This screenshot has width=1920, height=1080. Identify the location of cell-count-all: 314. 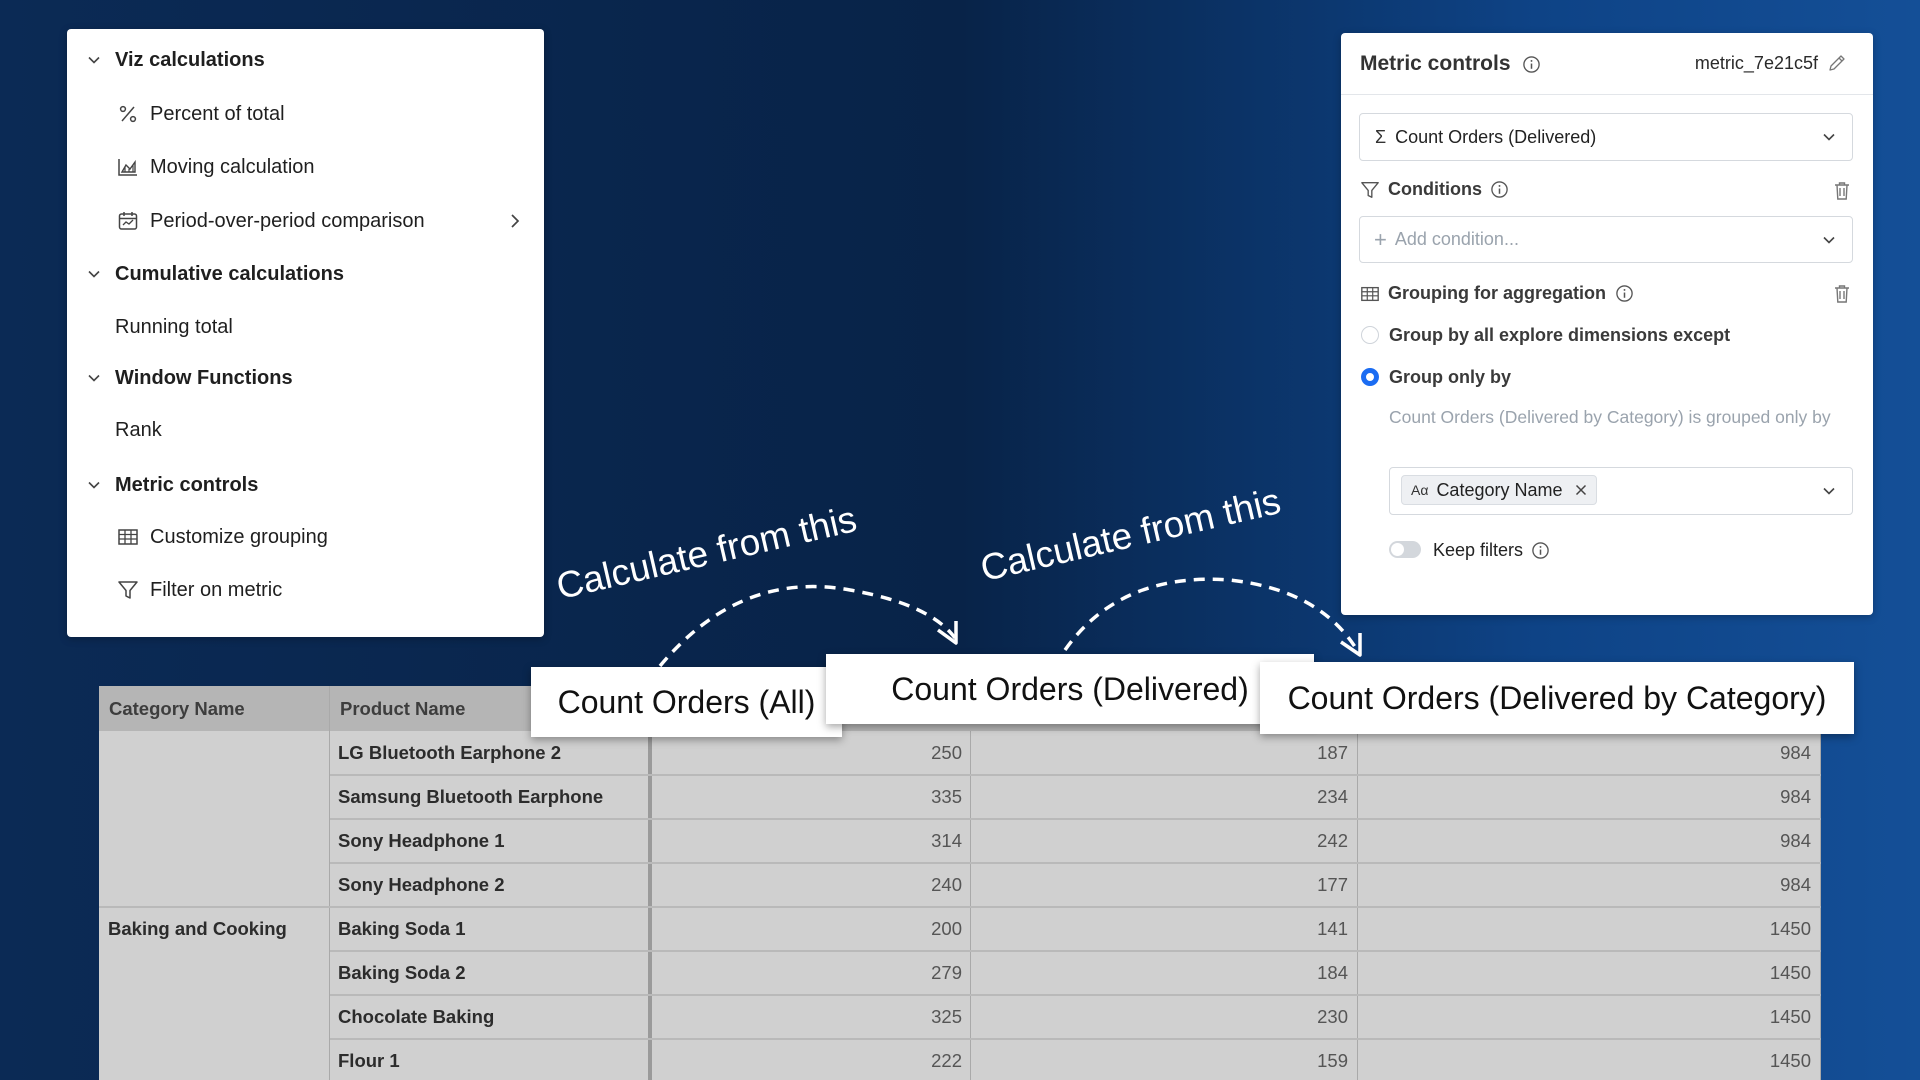
(946, 840).